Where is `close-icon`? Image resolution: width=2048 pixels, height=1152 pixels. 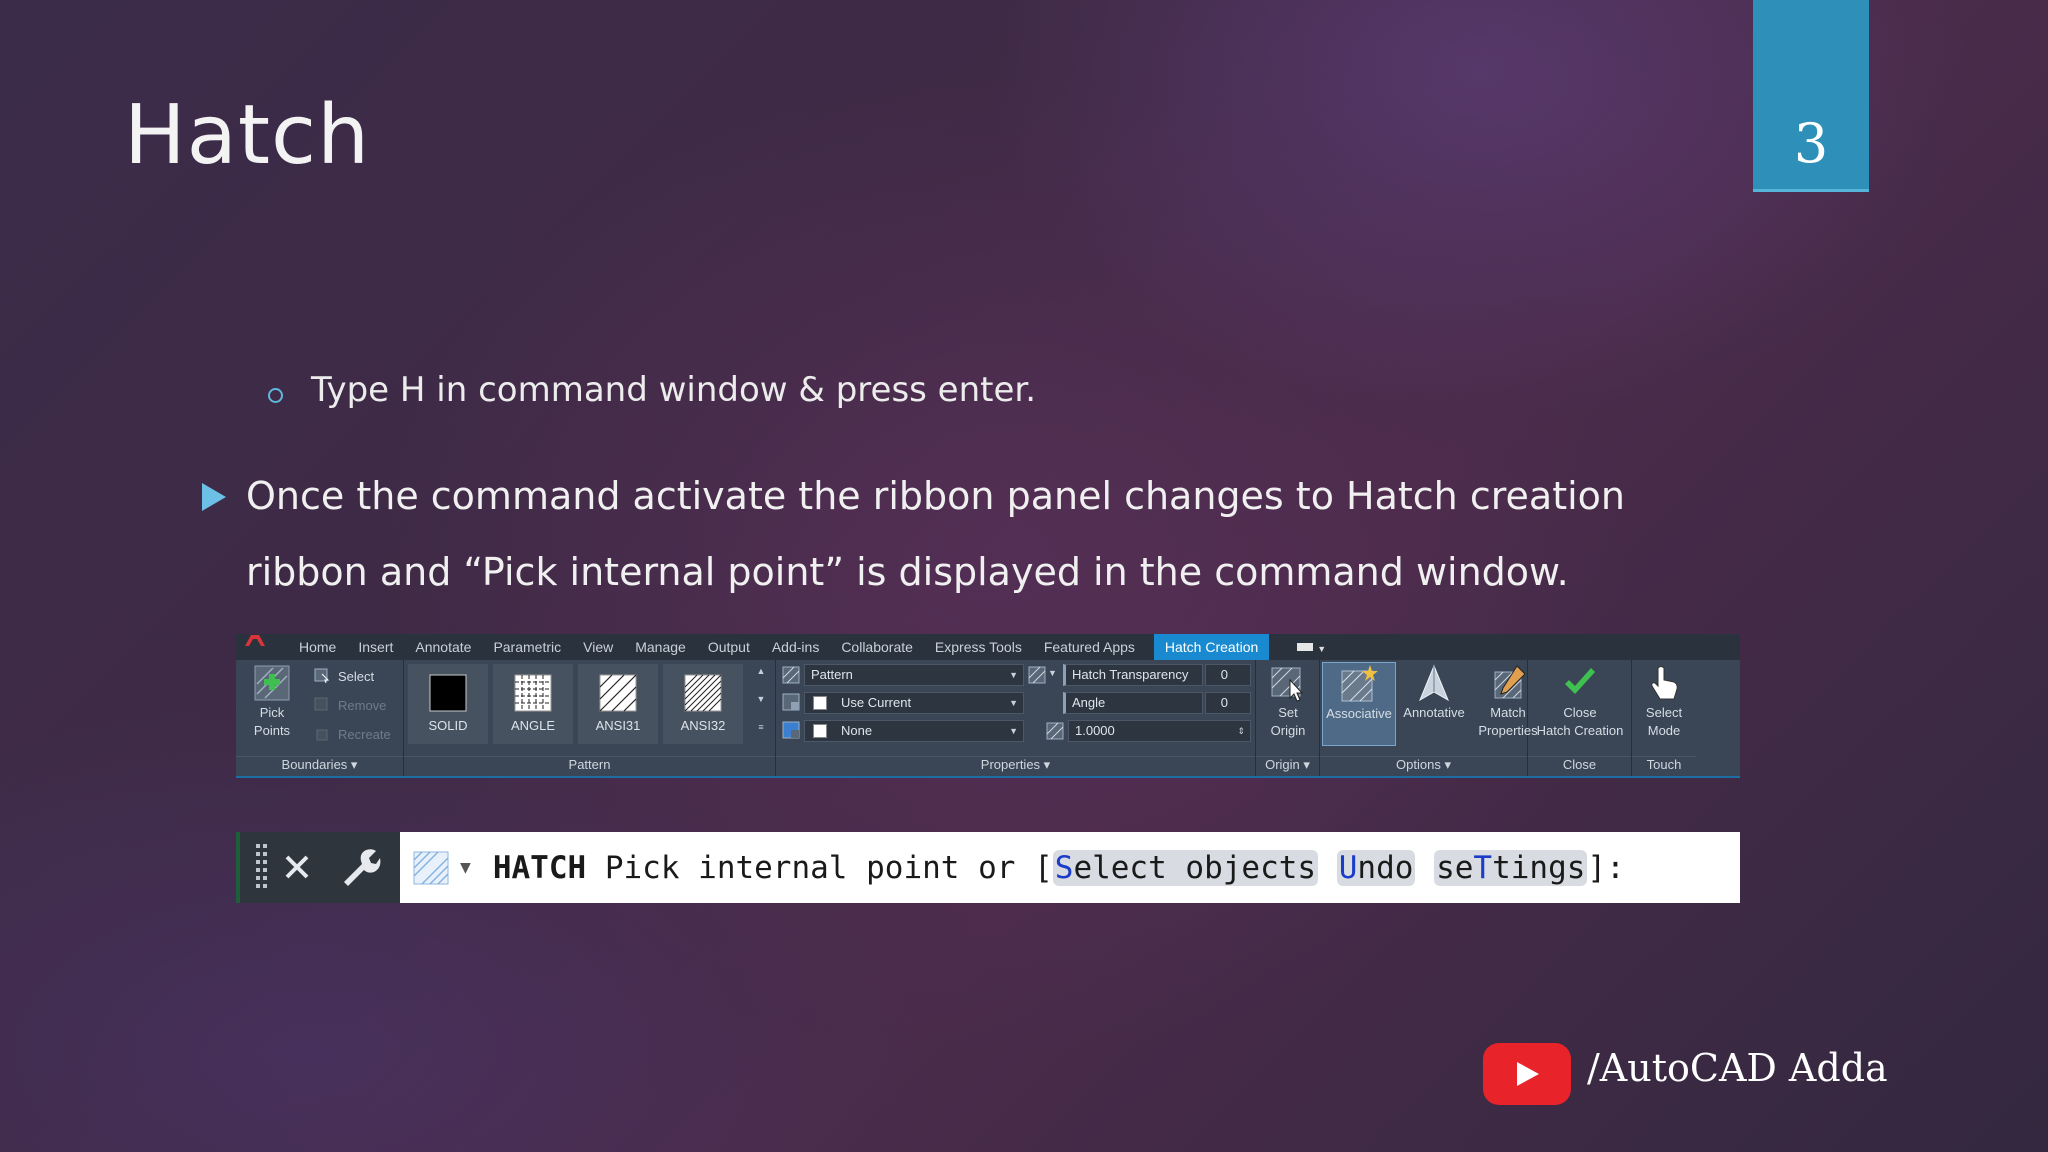 close-icon is located at coordinates (297, 867).